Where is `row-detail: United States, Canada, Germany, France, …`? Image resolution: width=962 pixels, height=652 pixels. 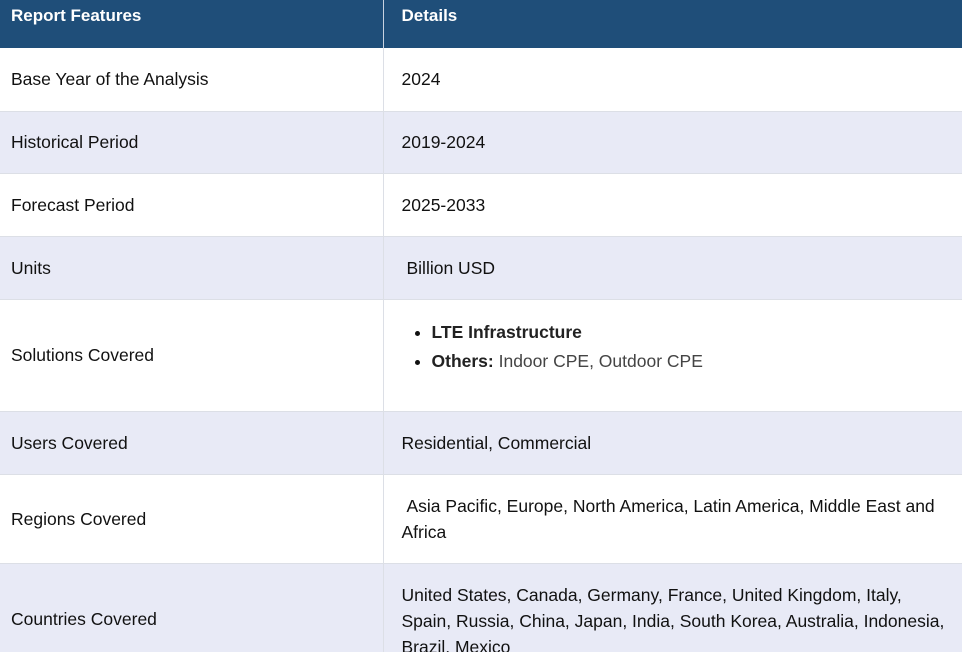
row-detail: United States, Canada, Germany, France, … is located at coordinates (672, 607).